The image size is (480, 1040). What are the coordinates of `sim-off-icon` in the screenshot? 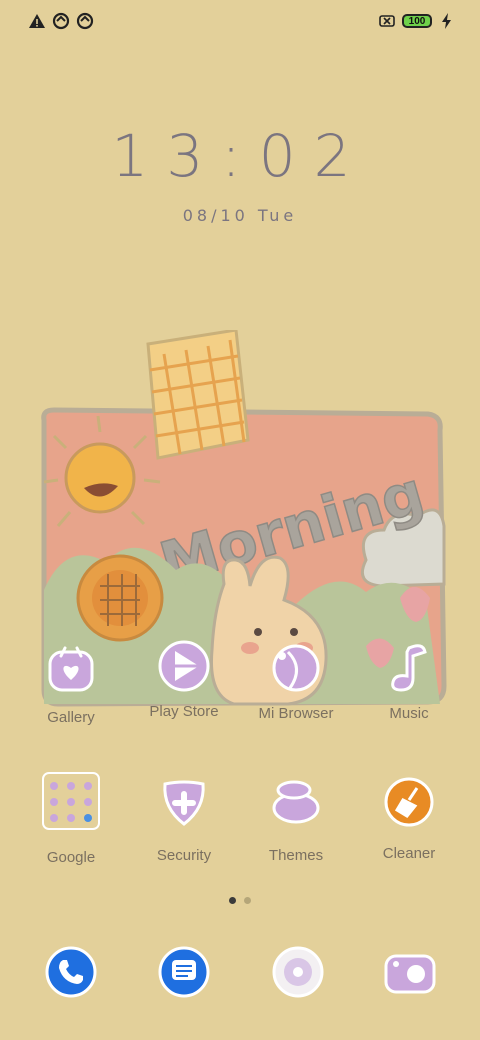 It's located at (387, 21).